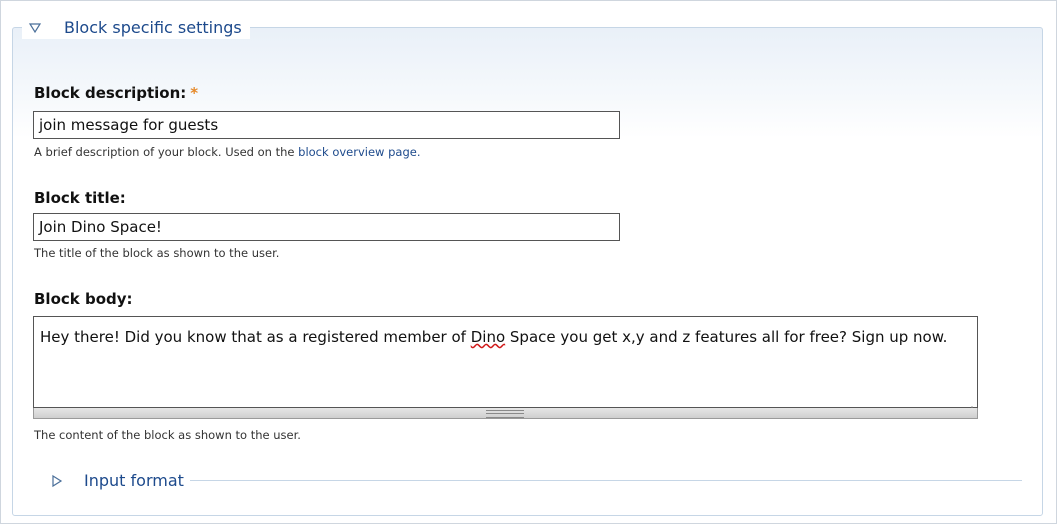  I want to click on misspelled-word: Dino, so click(488, 337).